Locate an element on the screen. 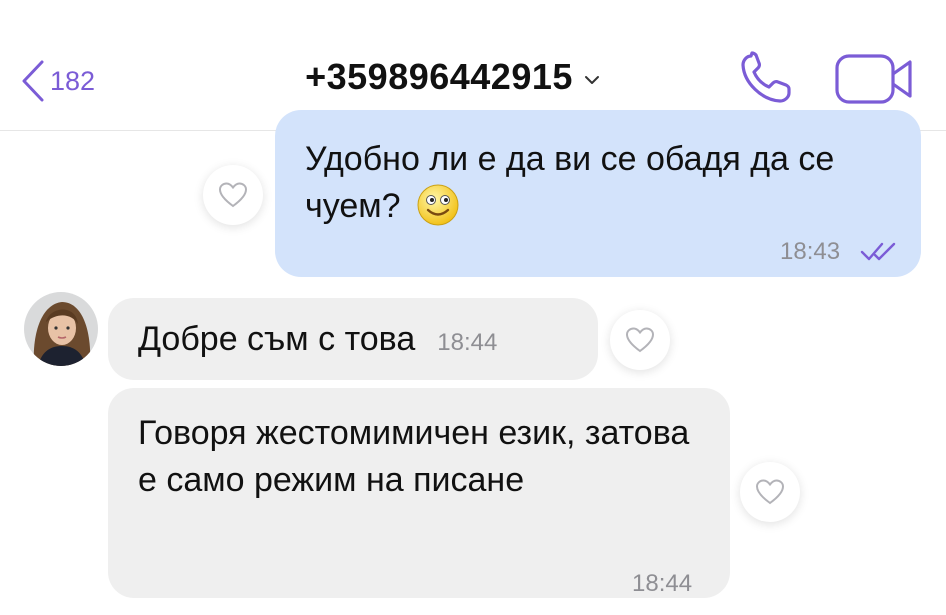  avatar-image is located at coordinates (61, 329).